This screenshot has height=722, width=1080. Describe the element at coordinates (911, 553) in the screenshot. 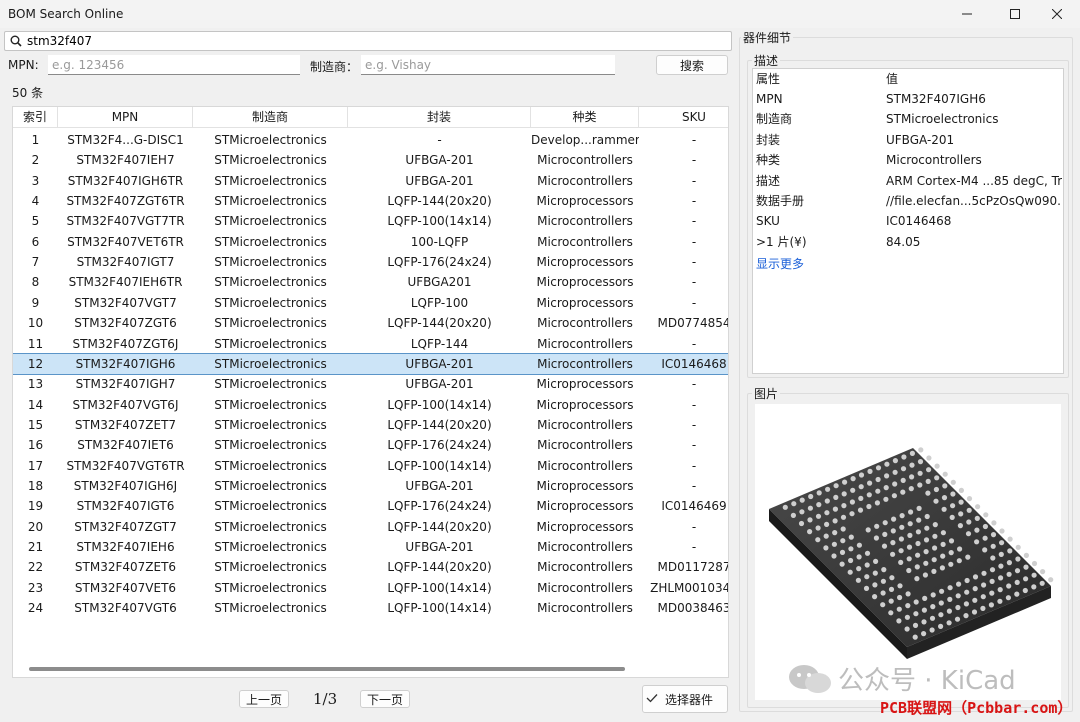

I see `bga-chip-image` at that location.